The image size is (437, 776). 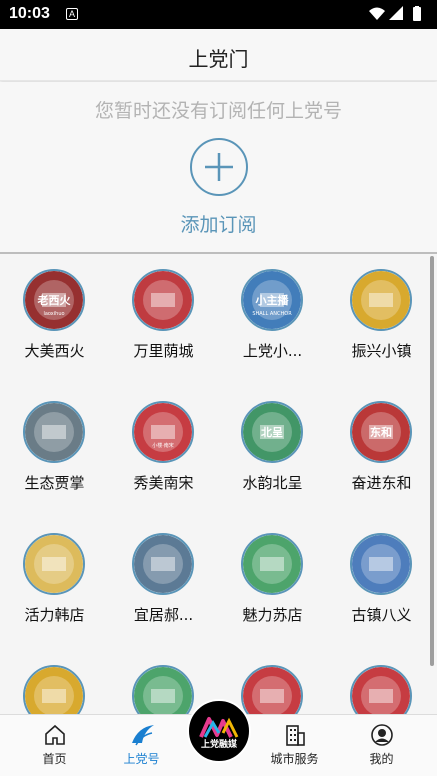 What do you see at coordinates (54, 745) in the screenshot?
I see `tab-home: 首页` at bounding box center [54, 745].